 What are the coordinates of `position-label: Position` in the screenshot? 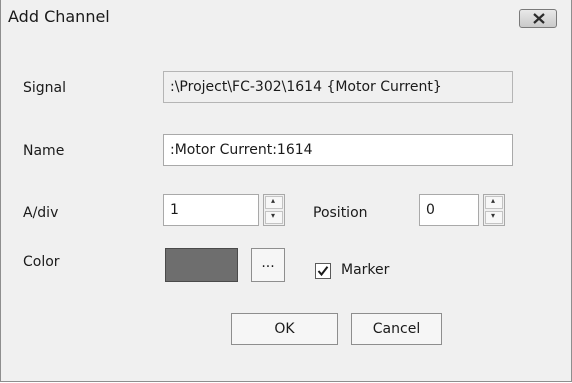 It's located at (340, 213).